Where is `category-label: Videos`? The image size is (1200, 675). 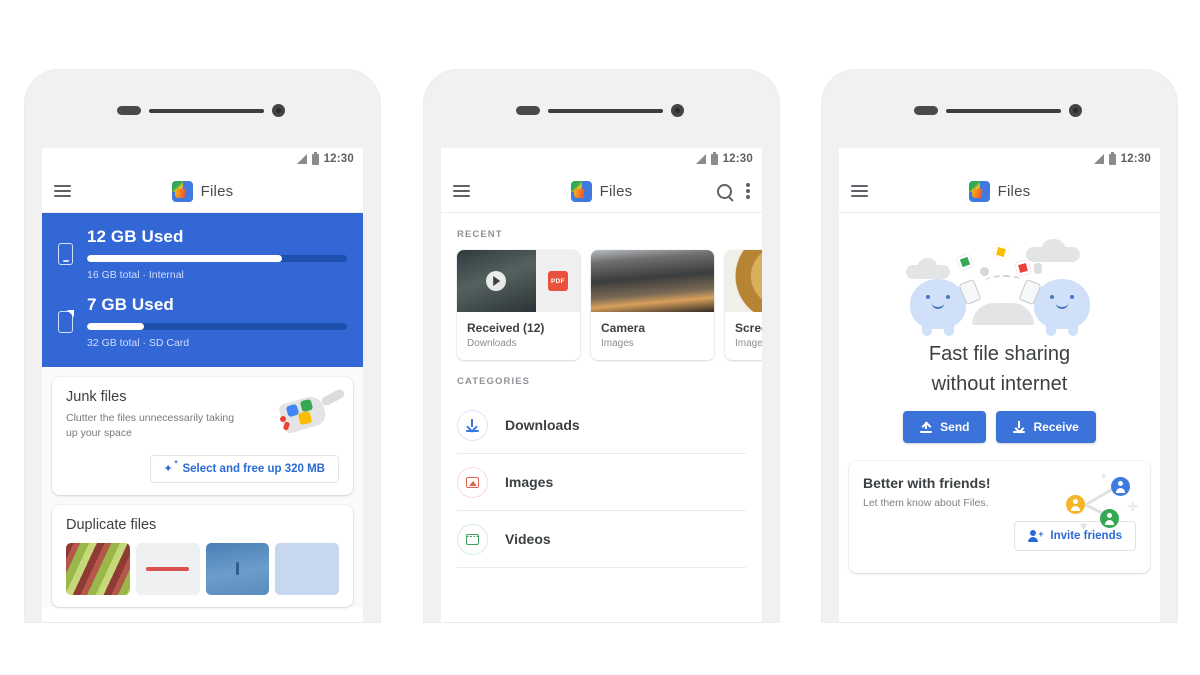 category-label: Videos is located at coordinates (528, 539).